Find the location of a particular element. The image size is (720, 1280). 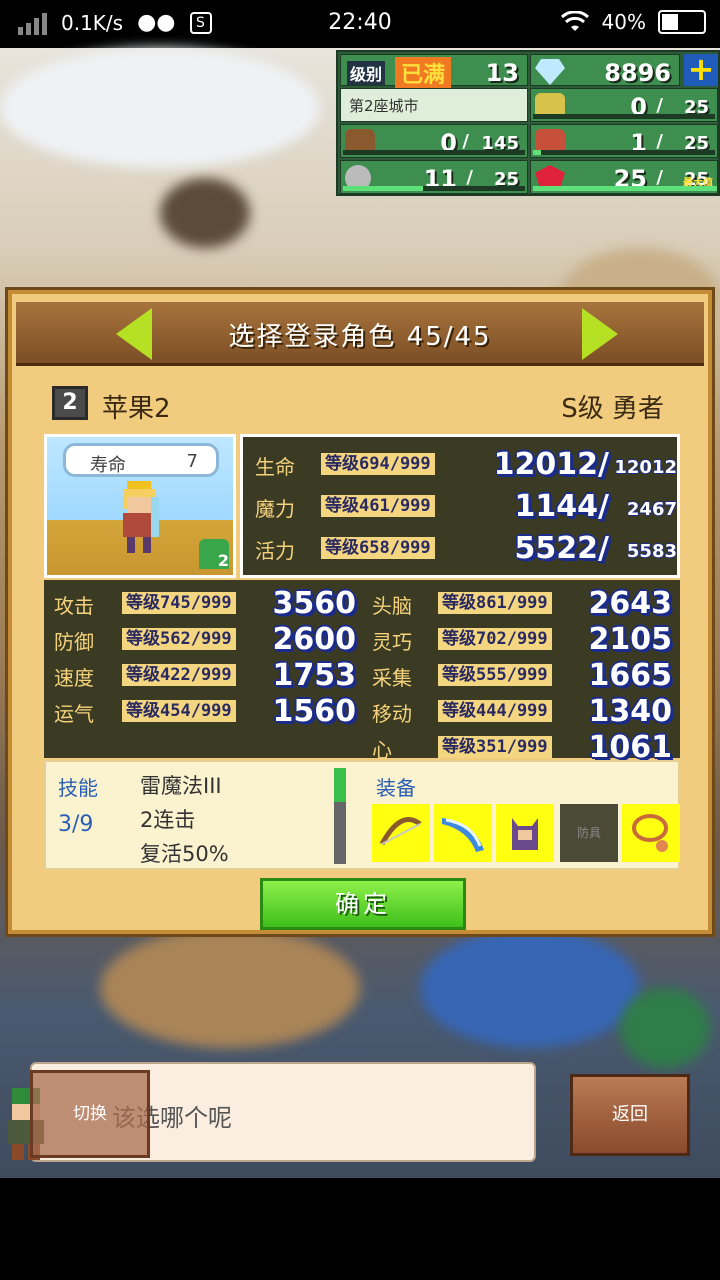

switch-button: 切换 is located at coordinates (90, 1114).